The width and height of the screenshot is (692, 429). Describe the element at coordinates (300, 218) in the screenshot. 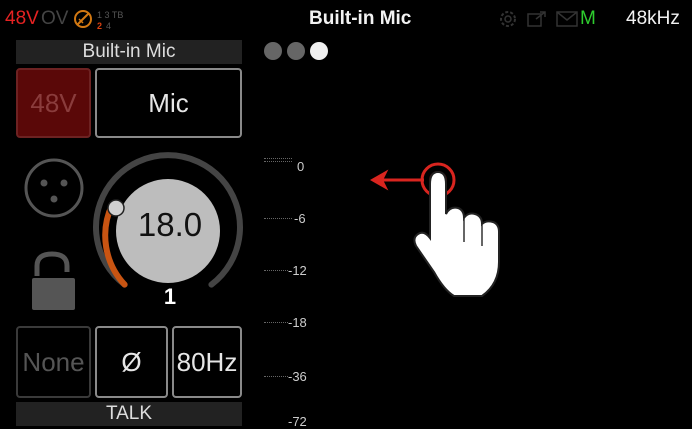

I see `meter-scale-label: -6` at that location.